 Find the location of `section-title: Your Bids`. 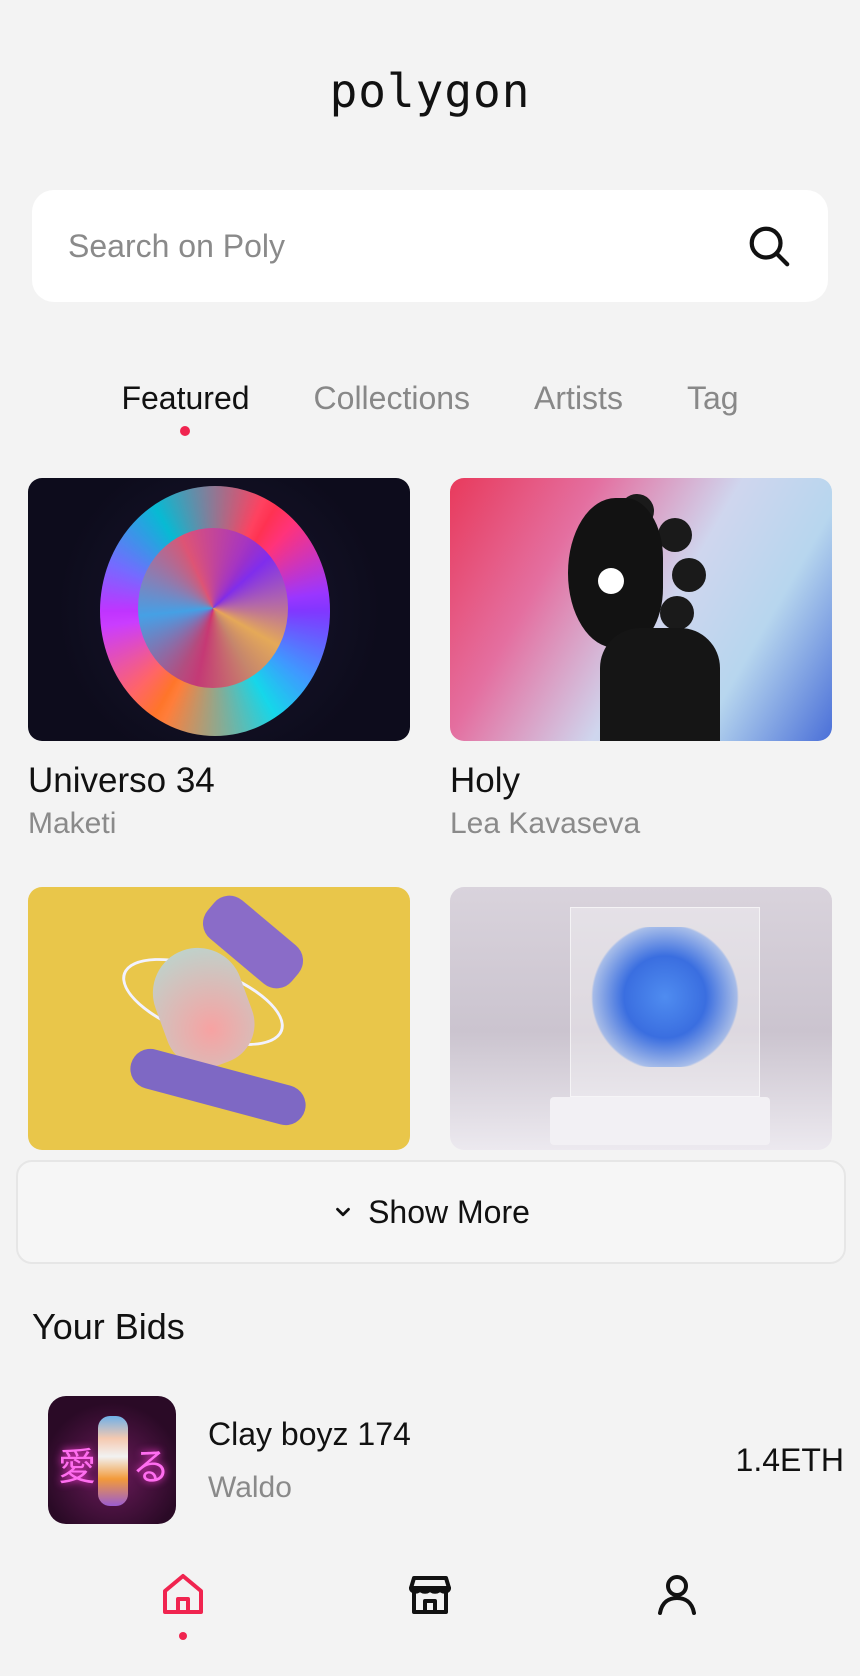

section-title: Your Bids is located at coordinates (108, 1326).